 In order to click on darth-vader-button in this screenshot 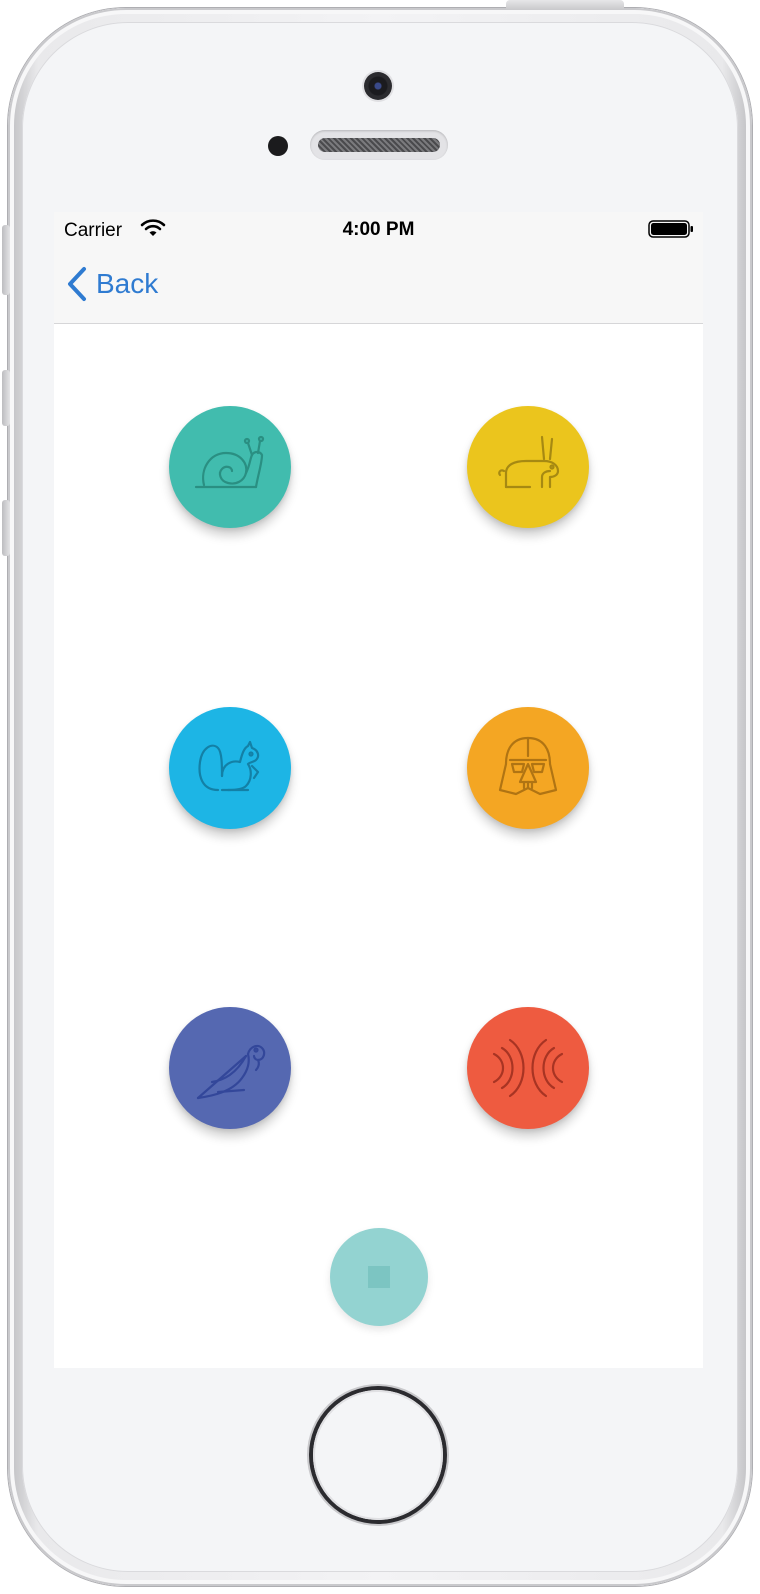, I will do `click(528, 768)`.